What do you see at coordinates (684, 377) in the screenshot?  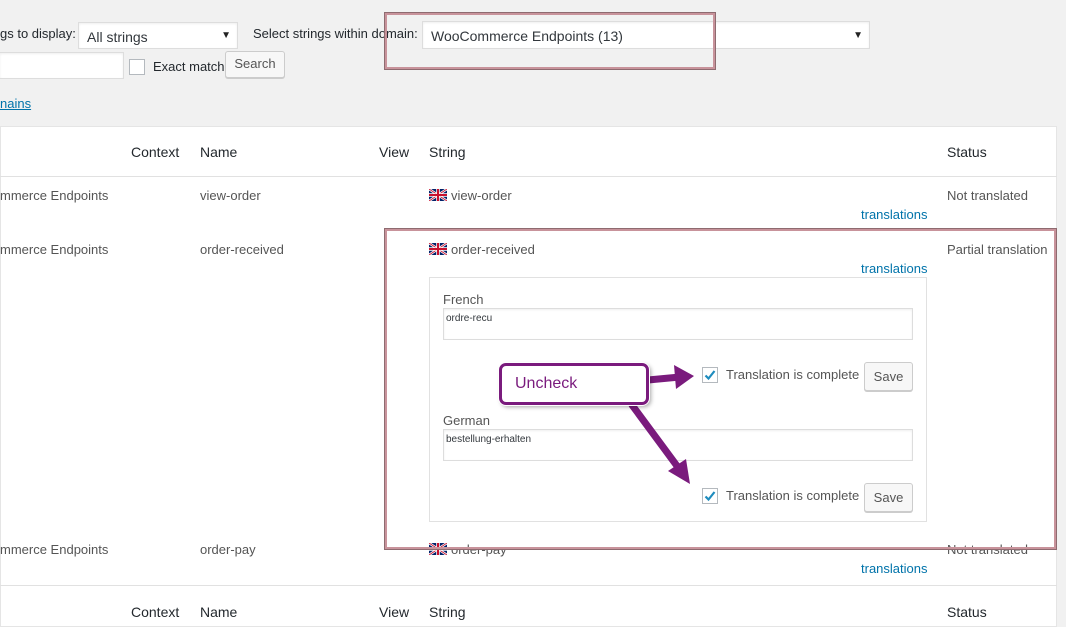 I see `arrow-head-upper` at bounding box center [684, 377].